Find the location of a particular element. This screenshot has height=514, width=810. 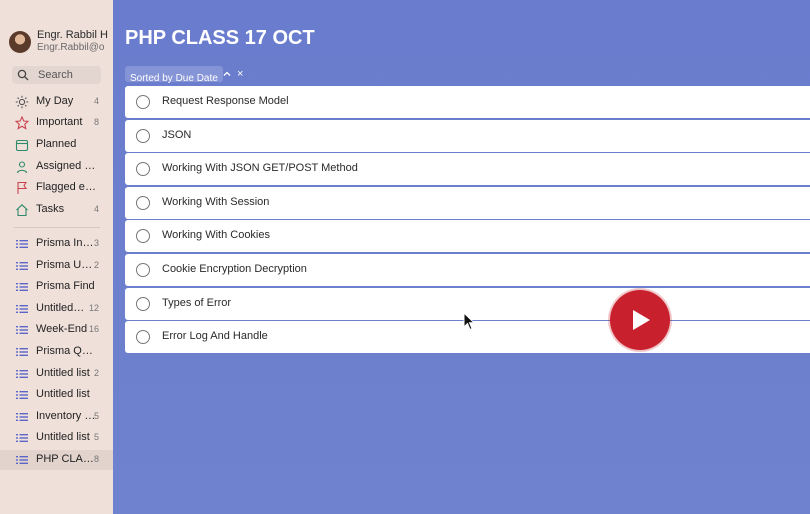

sidebar-item-label: Planned is located at coordinates (56, 144).